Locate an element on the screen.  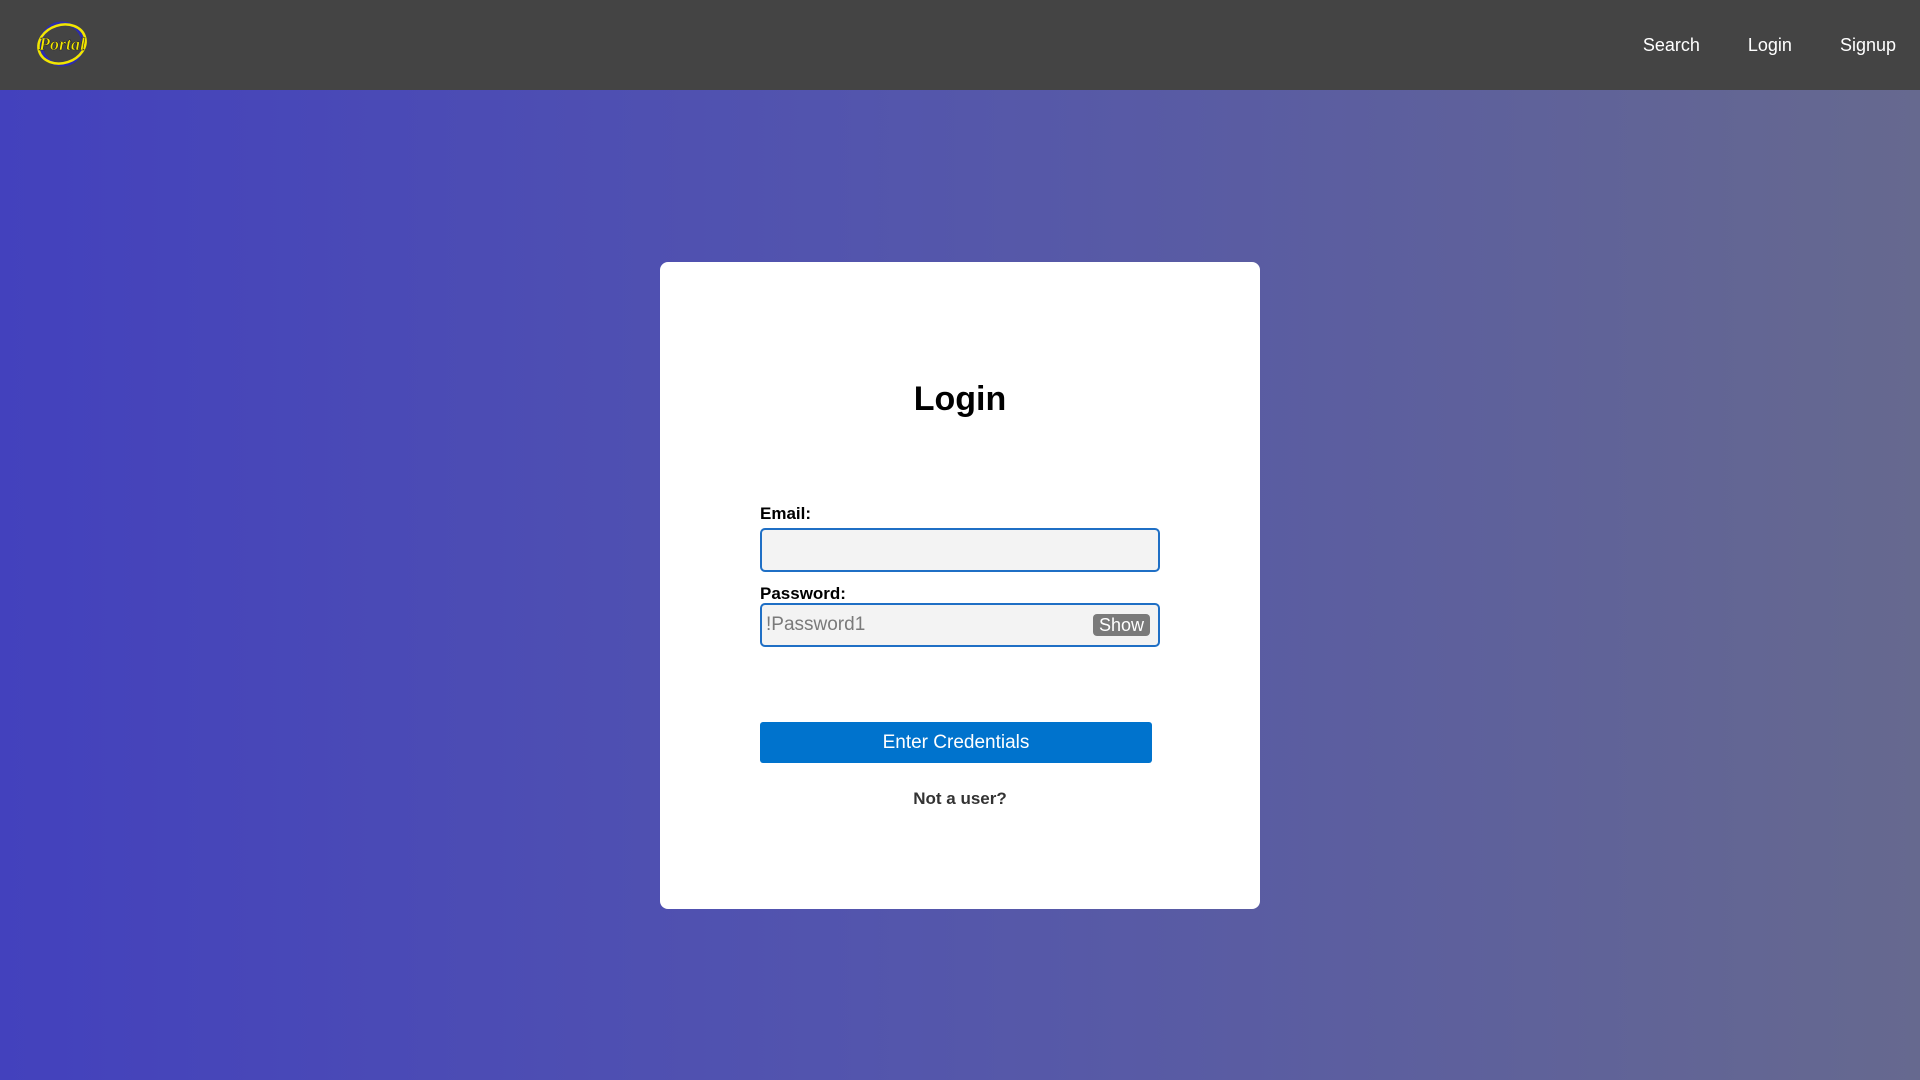
email-label: Email: is located at coordinates (786, 513).